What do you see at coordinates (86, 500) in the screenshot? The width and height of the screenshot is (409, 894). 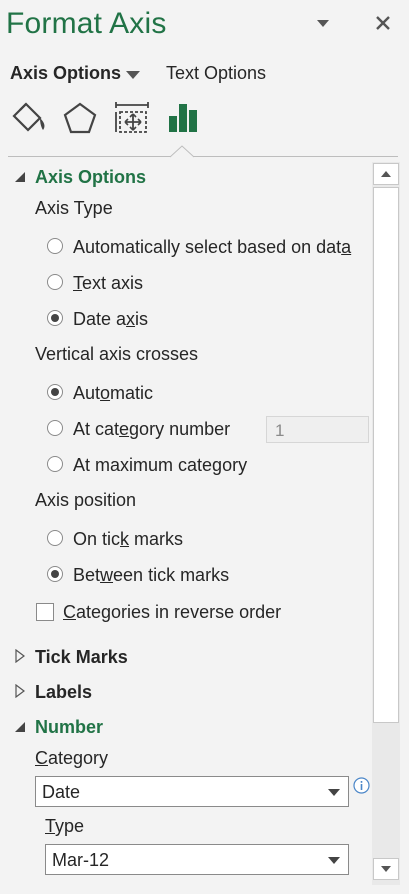 I see `axis-position-label: Axis position` at bounding box center [86, 500].